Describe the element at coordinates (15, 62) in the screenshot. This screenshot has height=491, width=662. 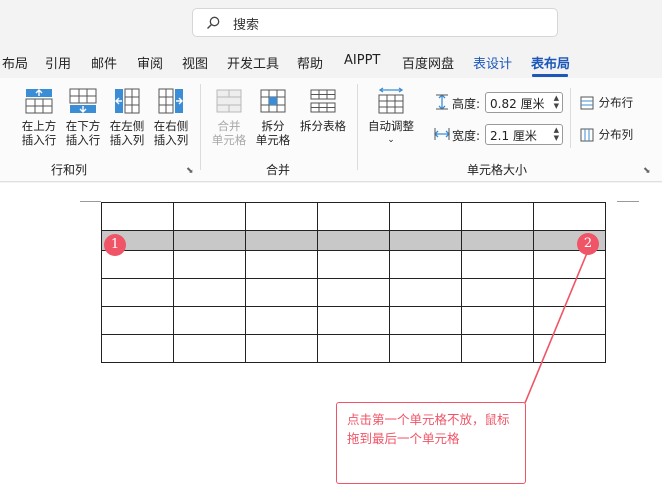
I see `tab-layout: 布局` at that location.